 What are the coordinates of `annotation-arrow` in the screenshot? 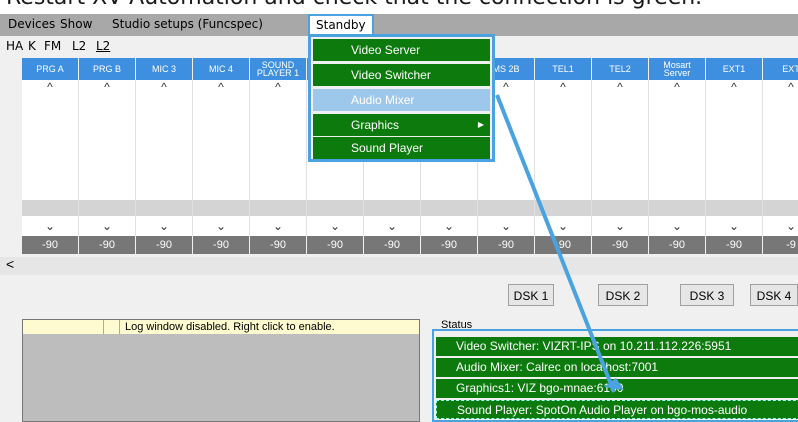 It's located at (559, 243).